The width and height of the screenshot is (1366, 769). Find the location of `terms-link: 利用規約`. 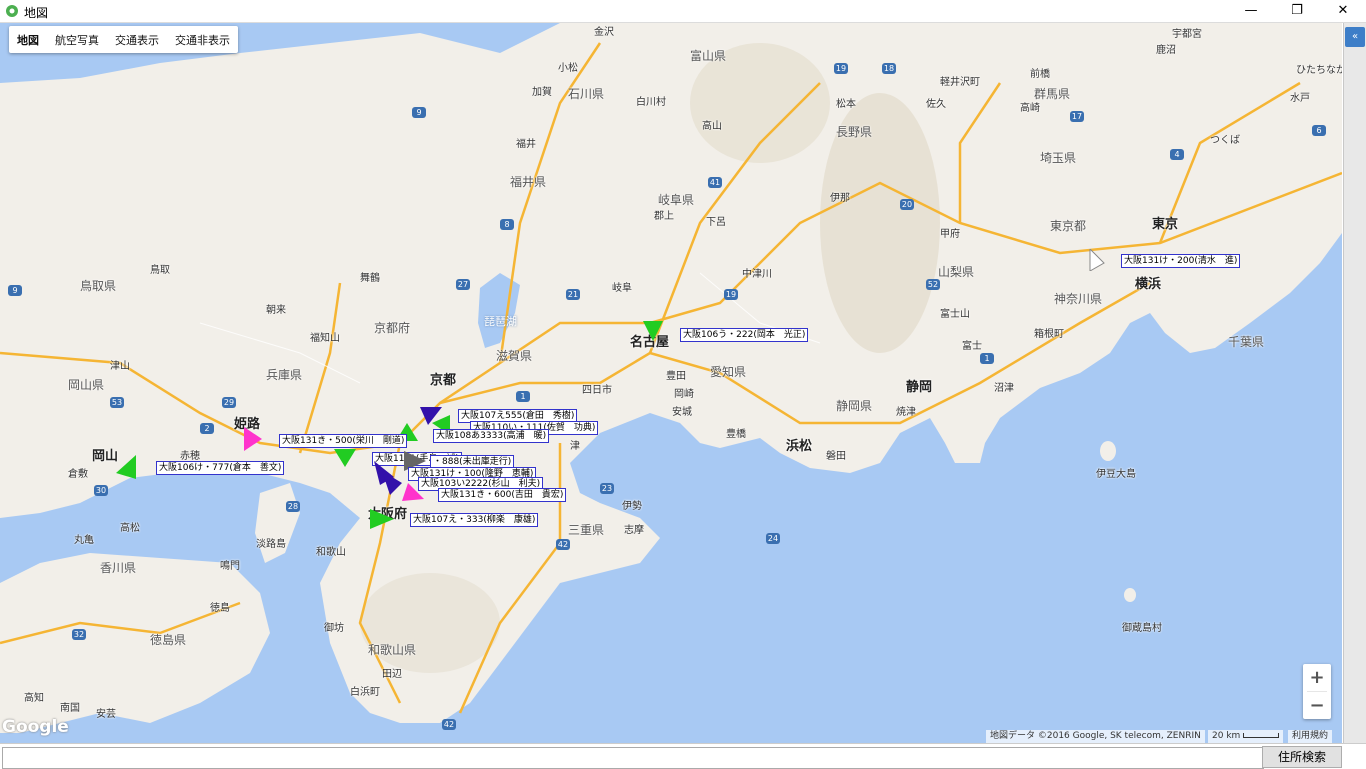

terms-link: 利用規約 is located at coordinates (1310, 736).